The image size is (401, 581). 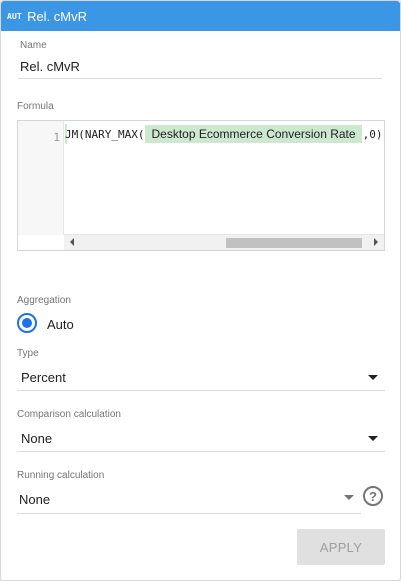 I want to click on name-underline, so click(x=200, y=78).